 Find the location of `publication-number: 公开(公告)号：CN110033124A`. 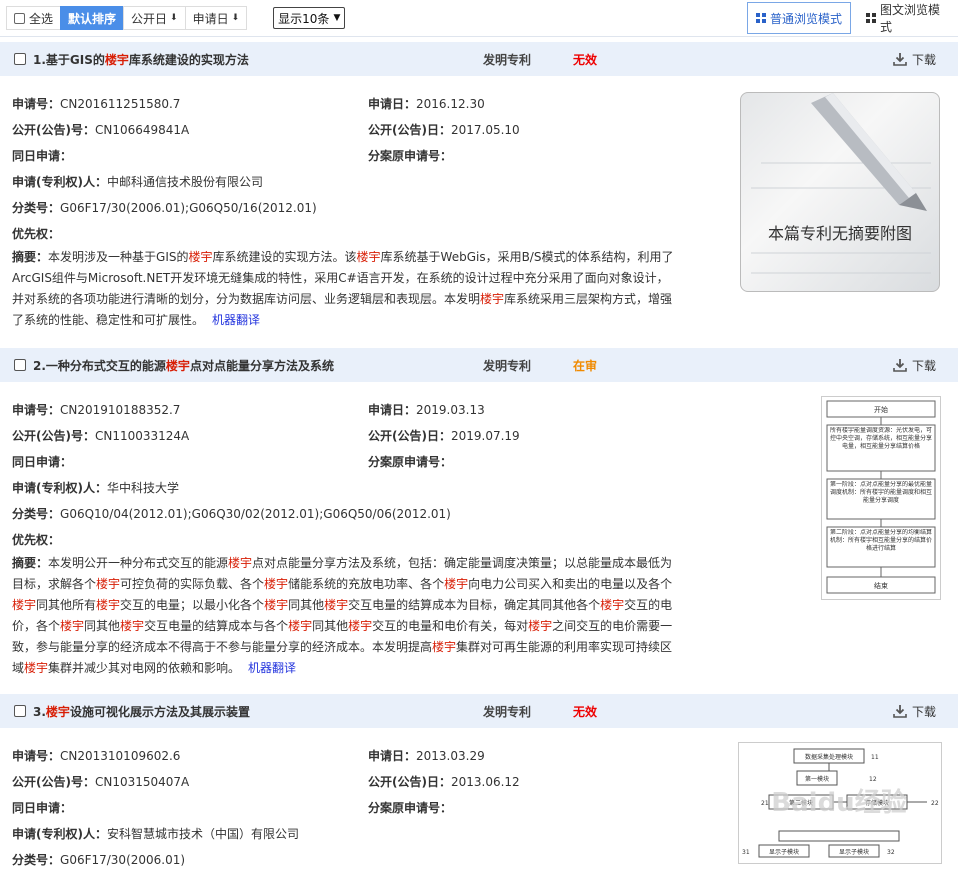

publication-number: 公开(公告)号：CN110033124A is located at coordinates (101, 436).